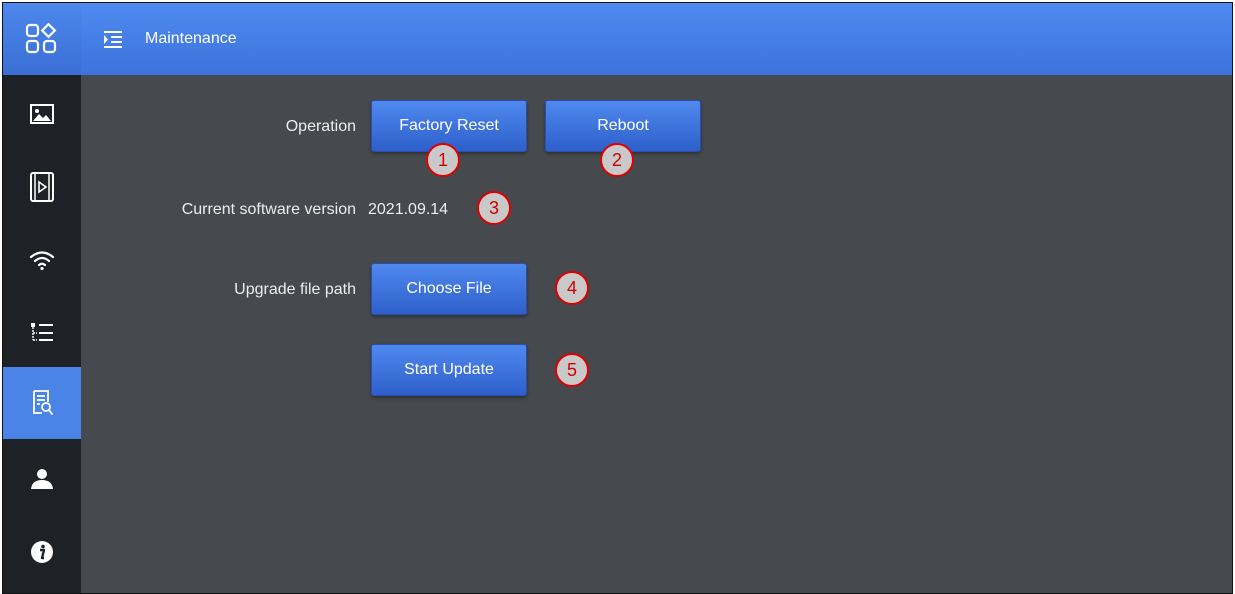 The image size is (1235, 594). What do you see at coordinates (449, 370) in the screenshot?
I see `start-update-button: Start Update` at bounding box center [449, 370].